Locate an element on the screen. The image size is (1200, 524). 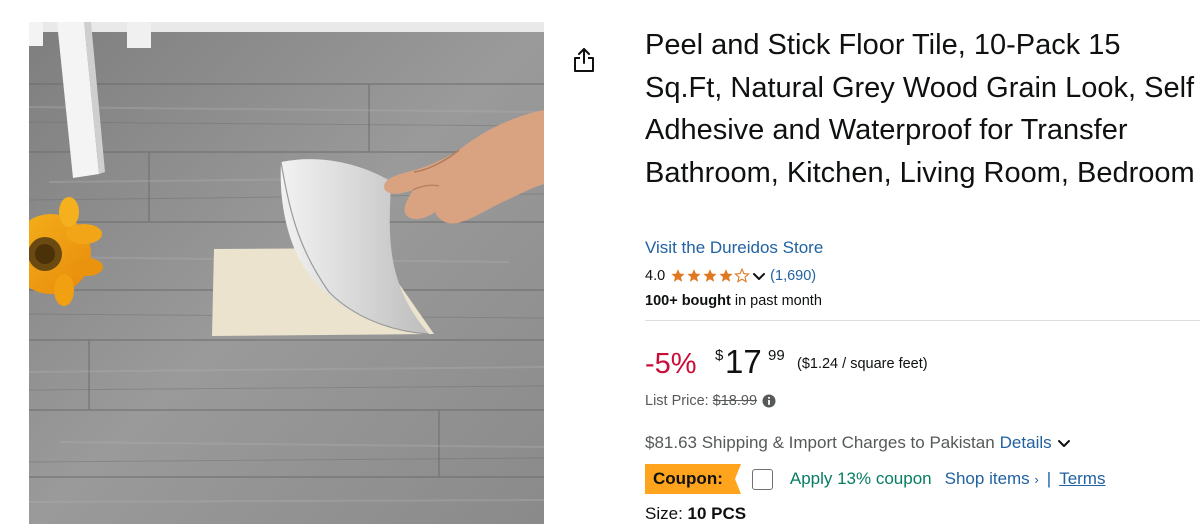
shop-items-label: Shop items is located at coordinates (987, 478).